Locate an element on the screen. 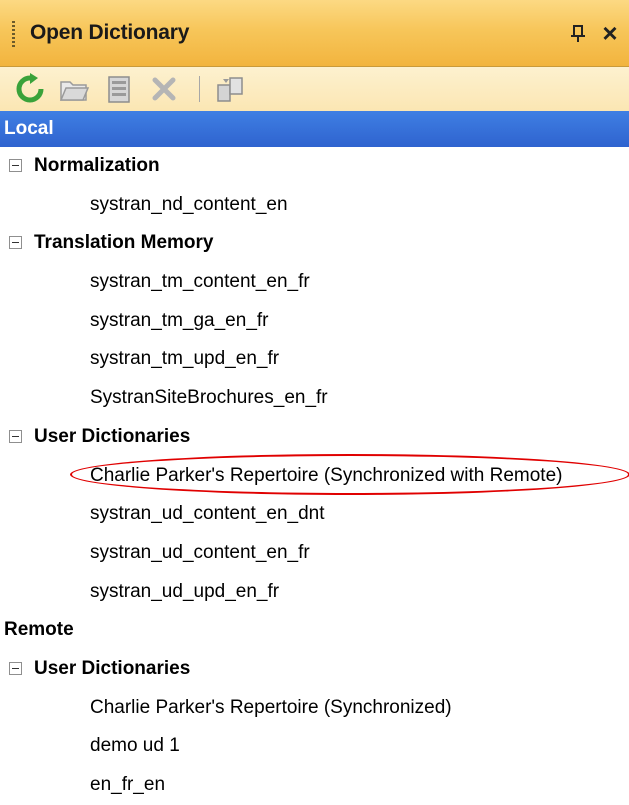 The height and width of the screenshot is (805, 629). import-button is located at coordinates (119, 89).